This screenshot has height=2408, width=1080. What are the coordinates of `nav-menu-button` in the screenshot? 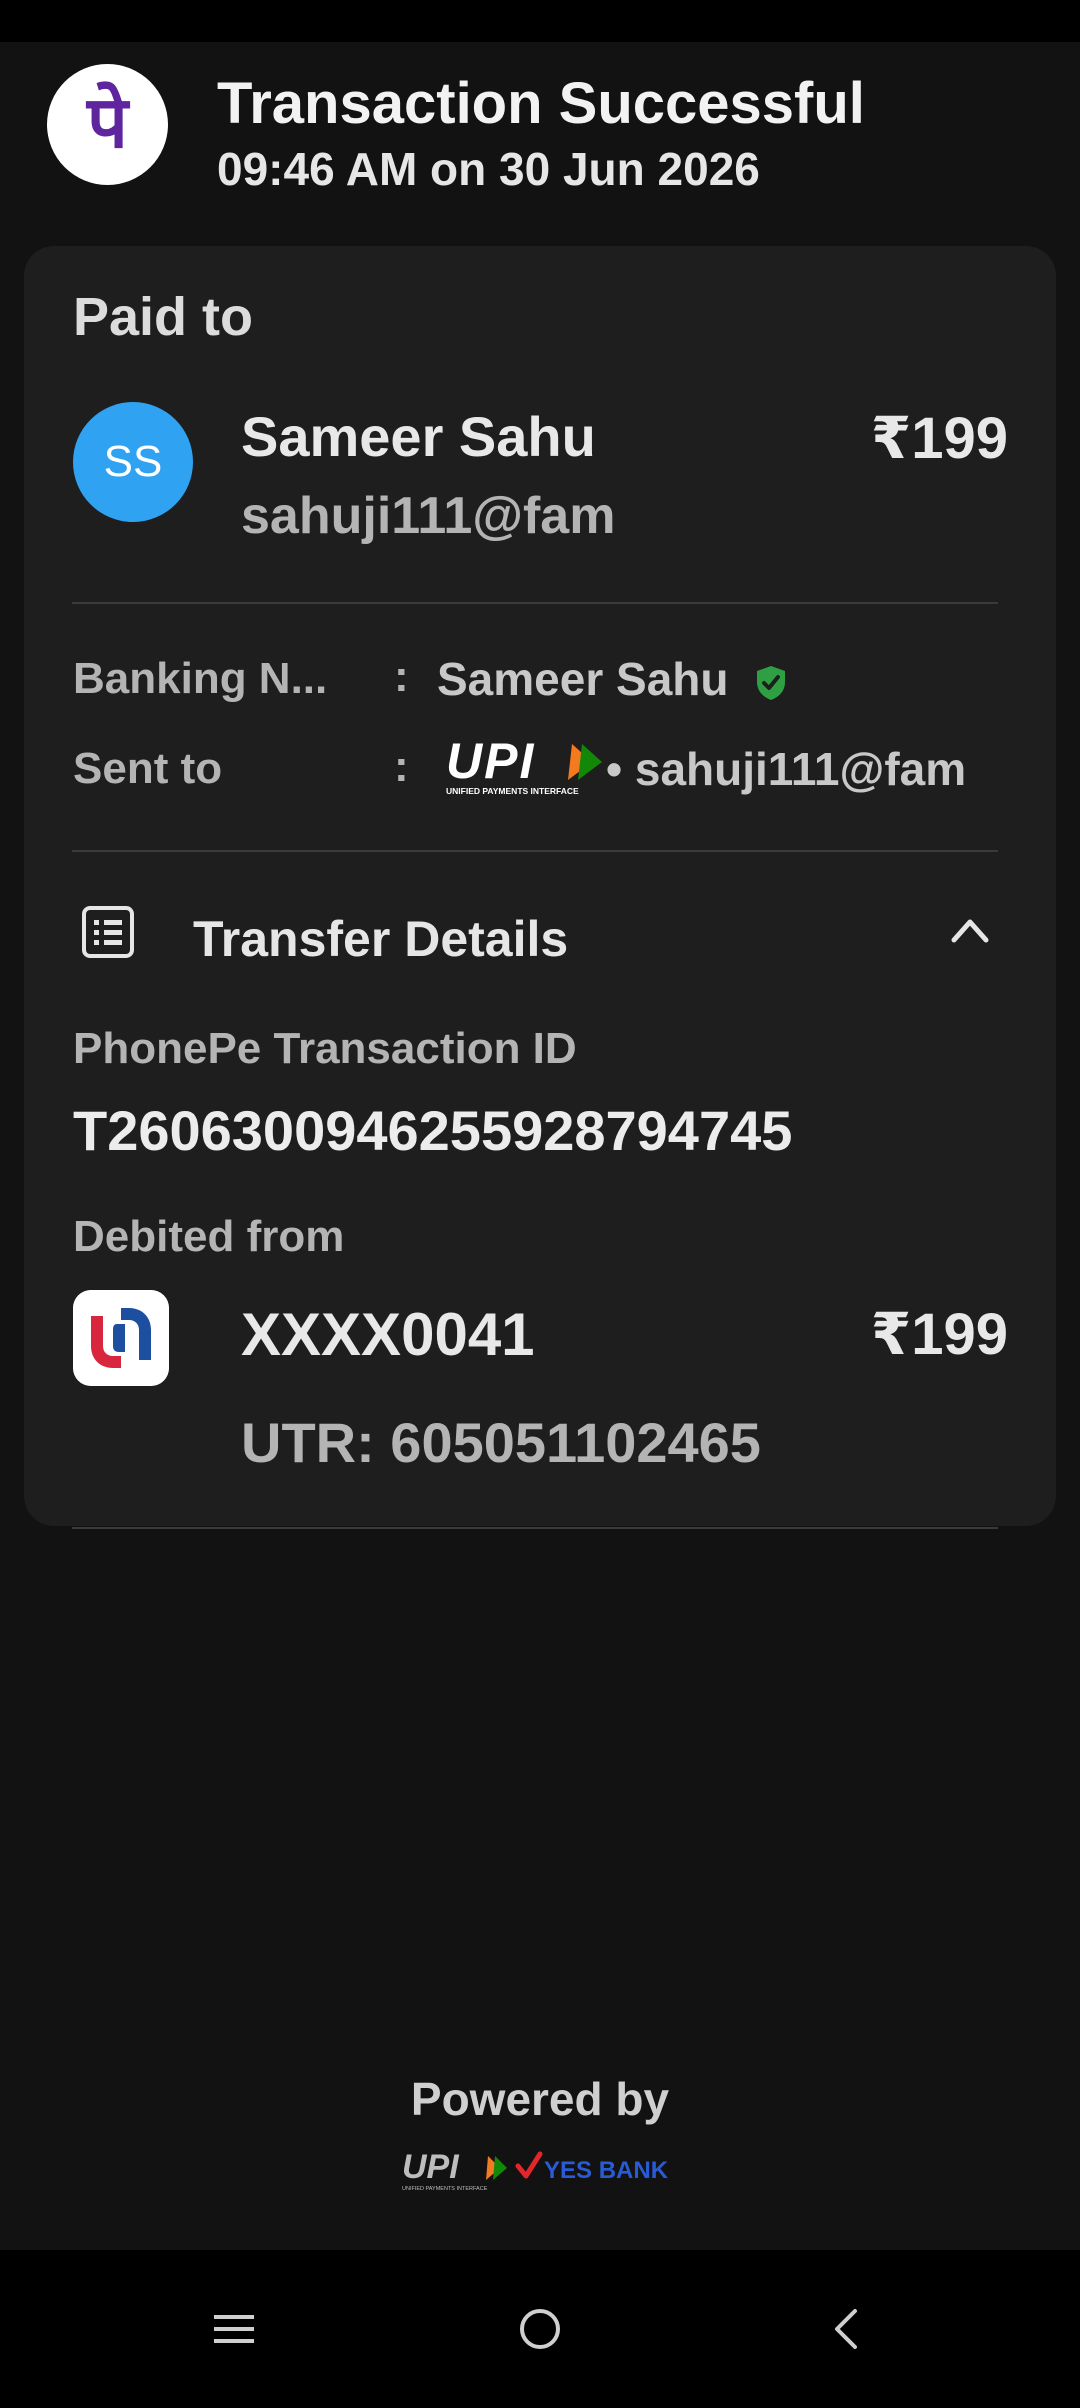 It's located at (234, 2329).